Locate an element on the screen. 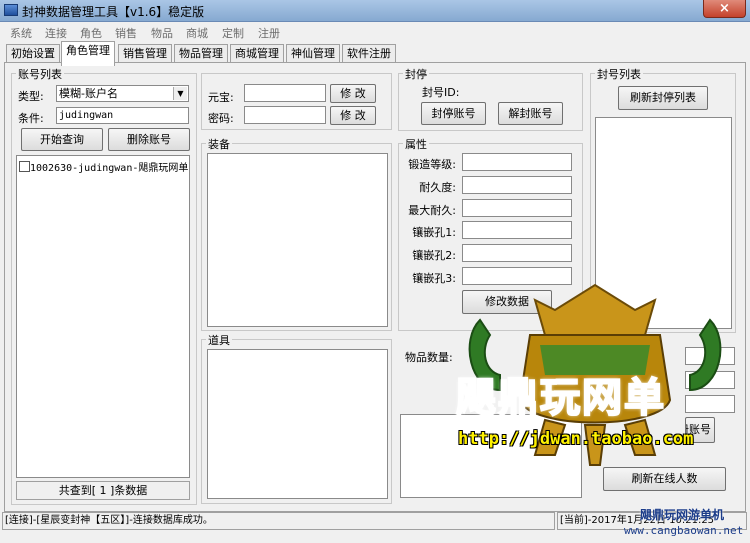  durability-input is located at coordinates (517, 185).